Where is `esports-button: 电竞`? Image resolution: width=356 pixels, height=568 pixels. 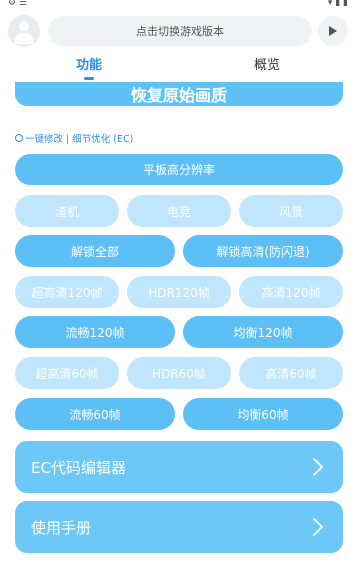 esports-button: 电竞 is located at coordinates (179, 211).